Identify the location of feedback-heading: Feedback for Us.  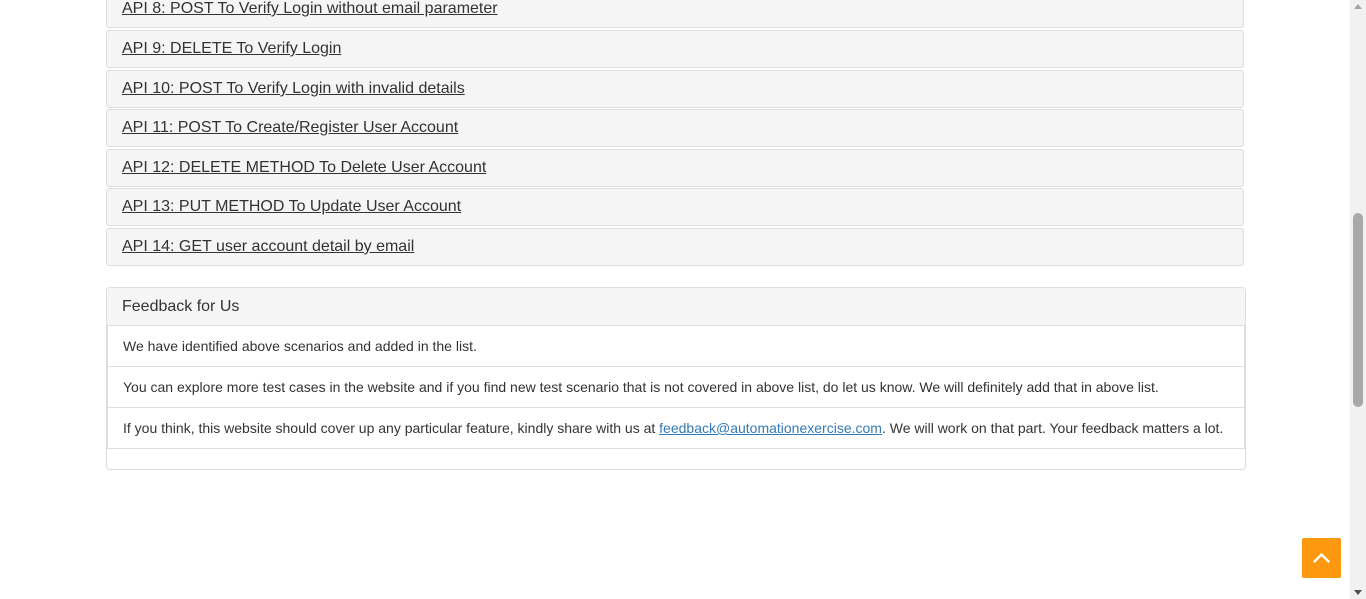
(676, 307).